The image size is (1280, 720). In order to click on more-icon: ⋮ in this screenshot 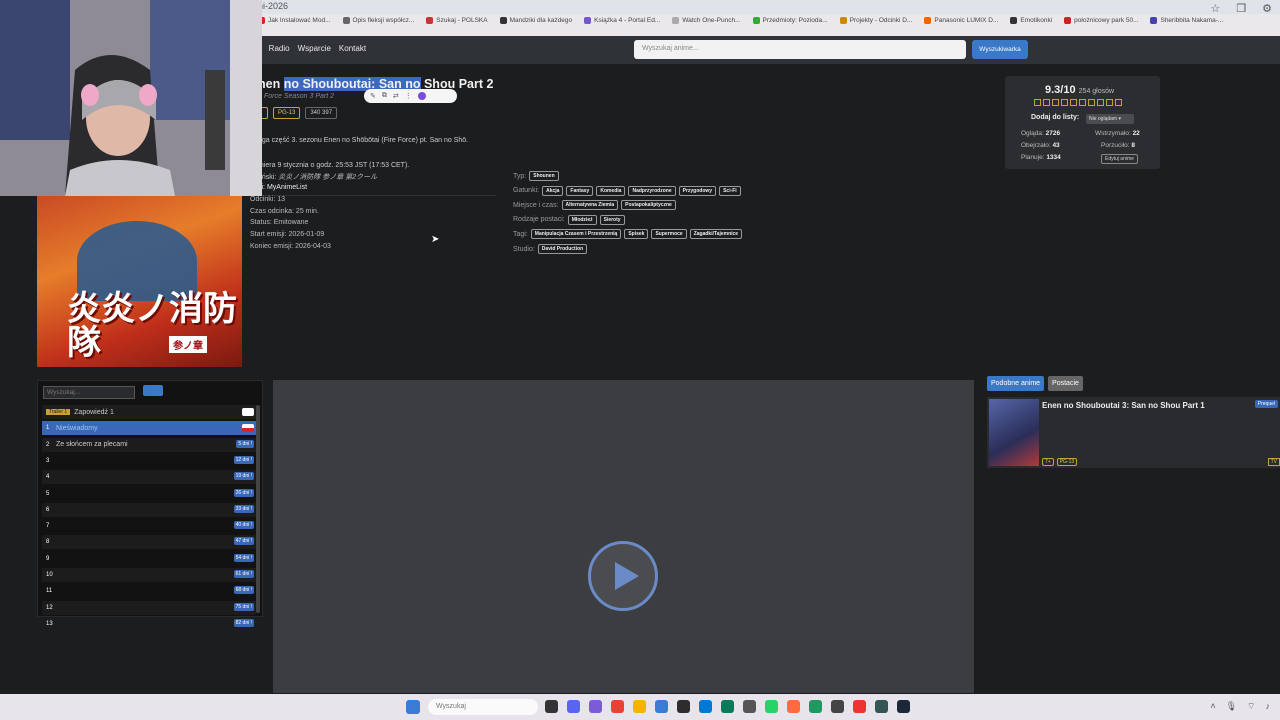, I will do `click(408, 96)`.